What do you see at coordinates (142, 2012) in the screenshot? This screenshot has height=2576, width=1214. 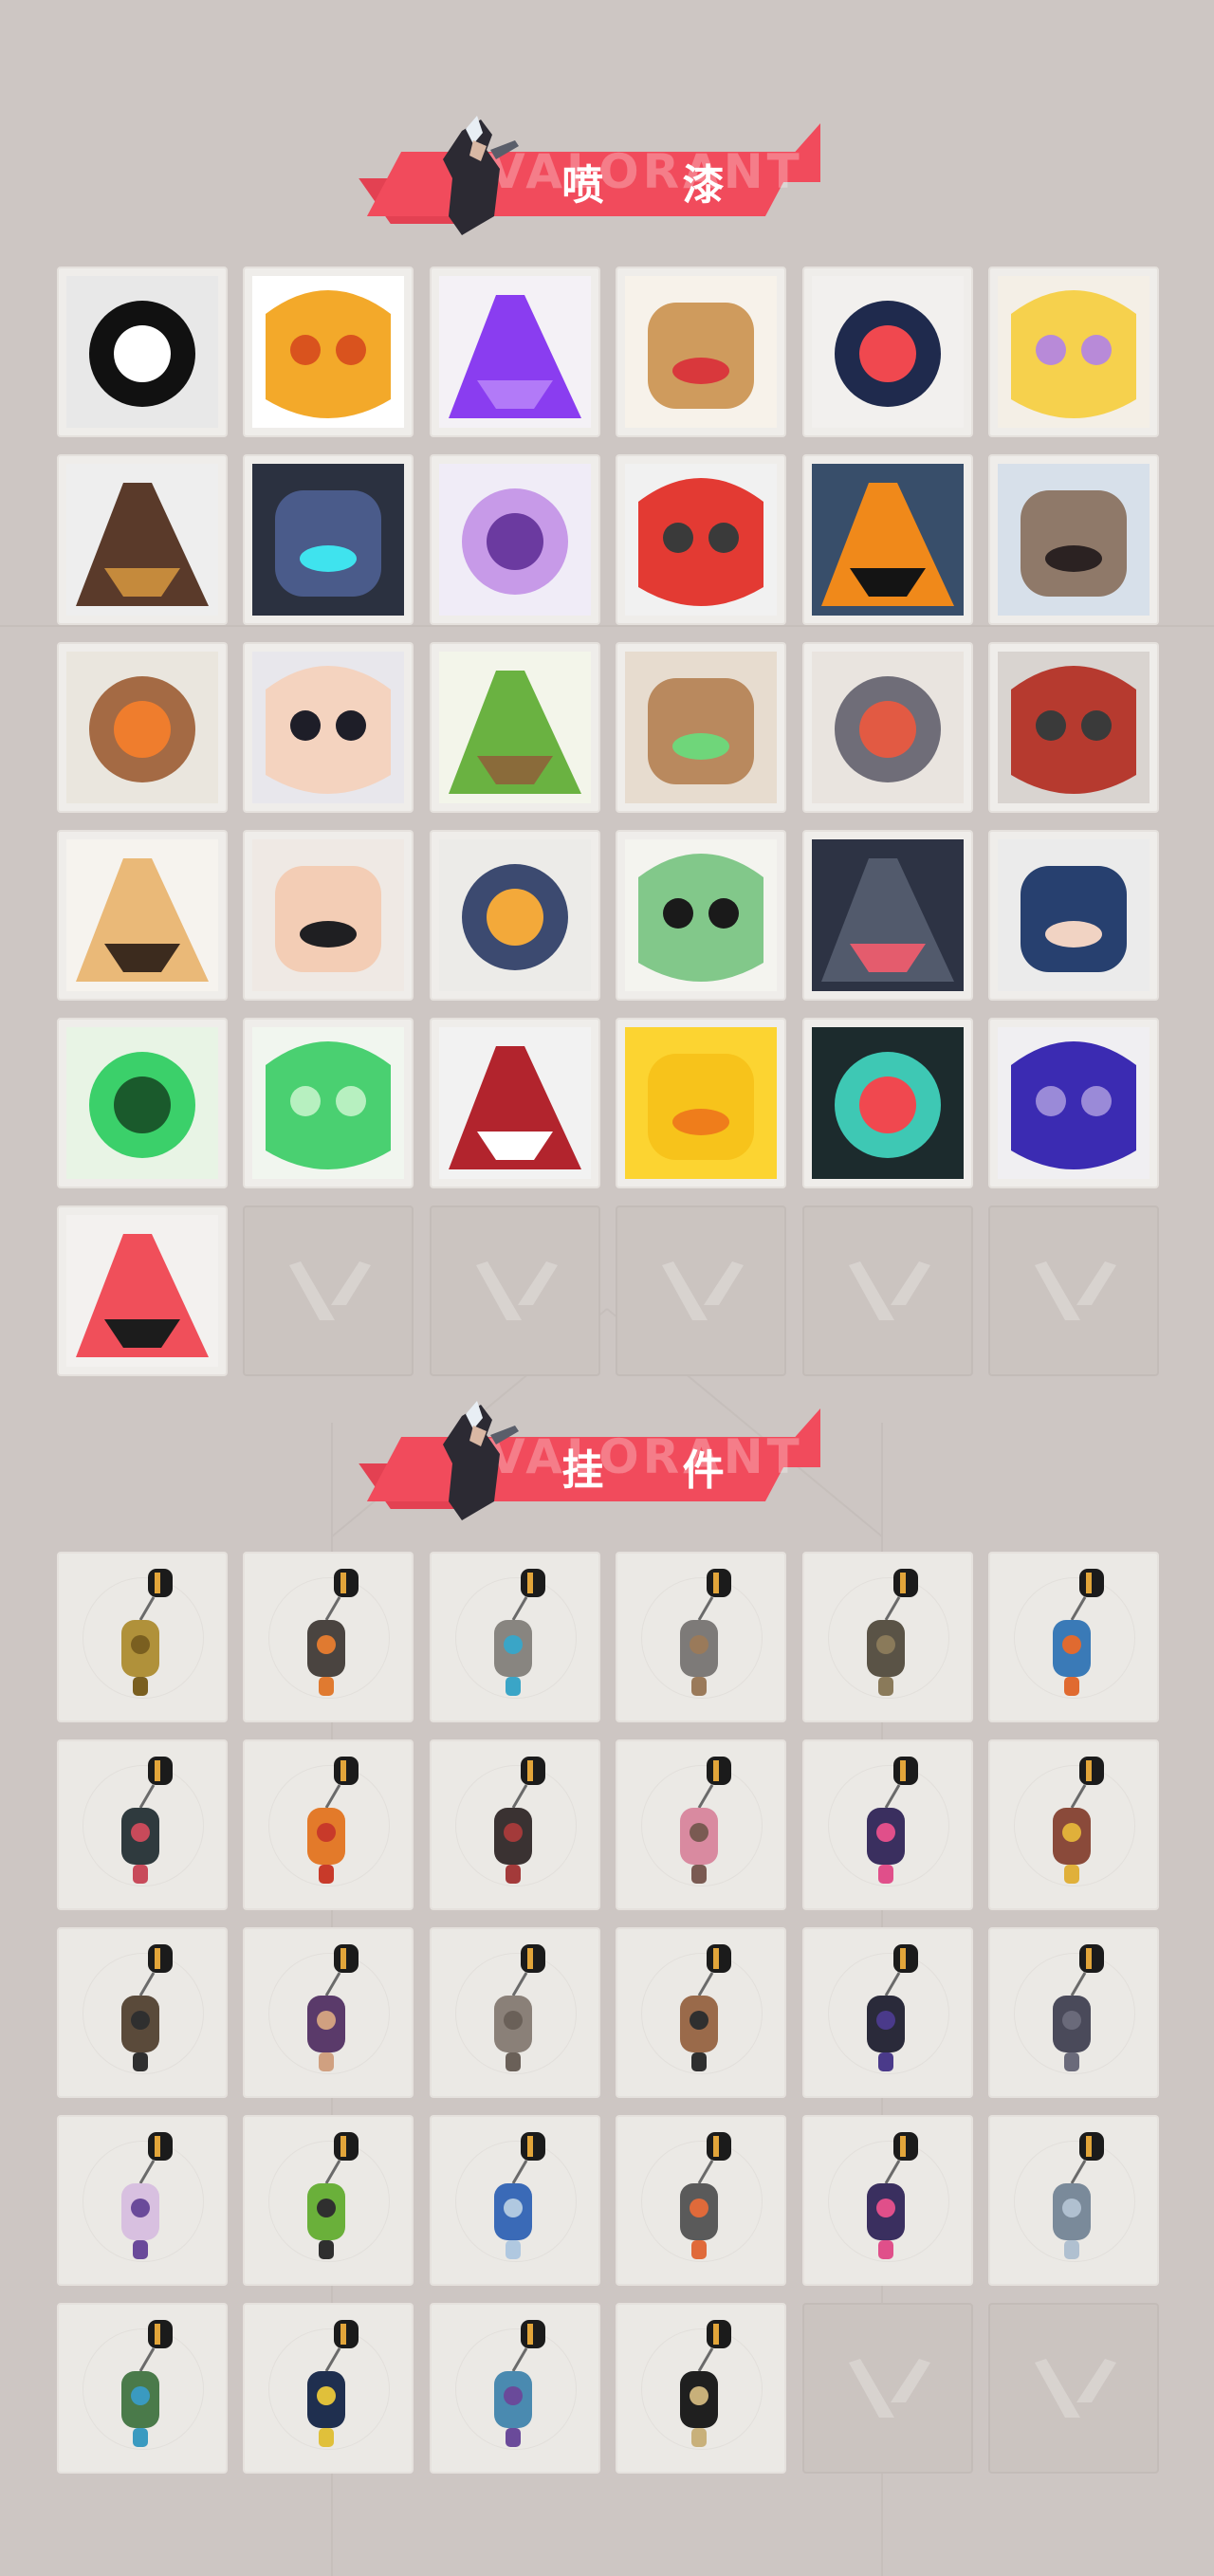 I see `mechanism-charm` at bounding box center [142, 2012].